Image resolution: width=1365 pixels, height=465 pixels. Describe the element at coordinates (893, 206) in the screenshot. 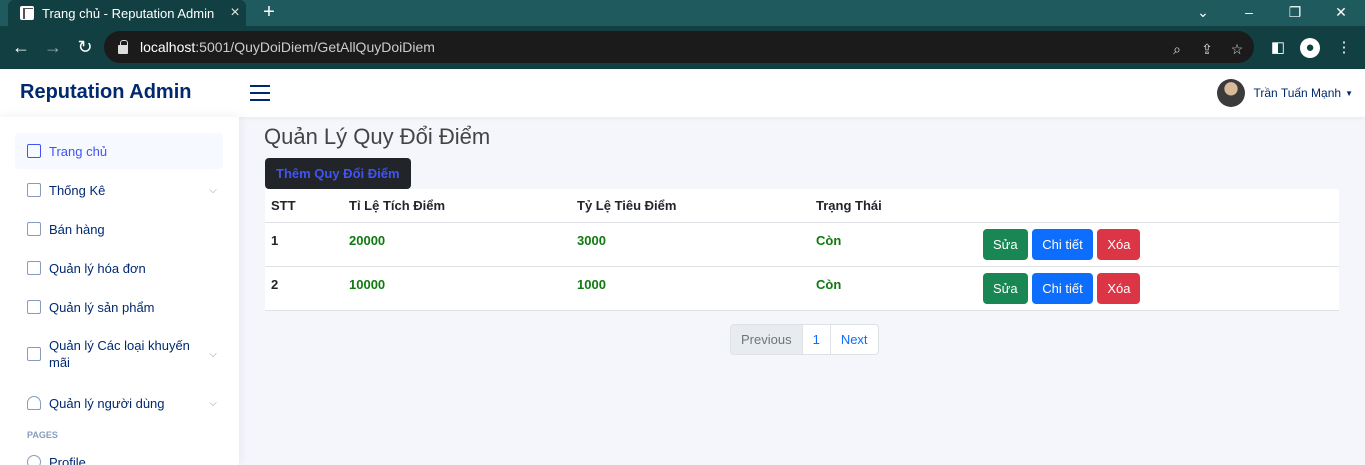

I see `column-header: Trạng Thái` at that location.